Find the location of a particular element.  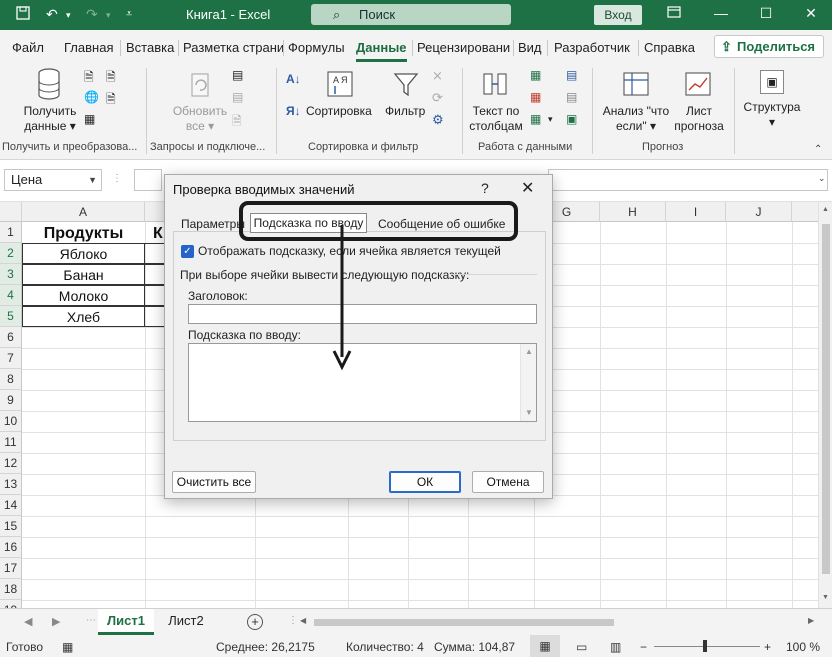

scroll-left-icon: ◀ is located at coordinates (303, 620).